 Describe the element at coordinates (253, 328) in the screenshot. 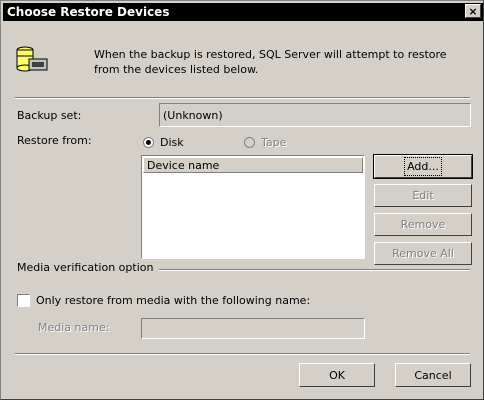

I see `media-name-input` at that location.